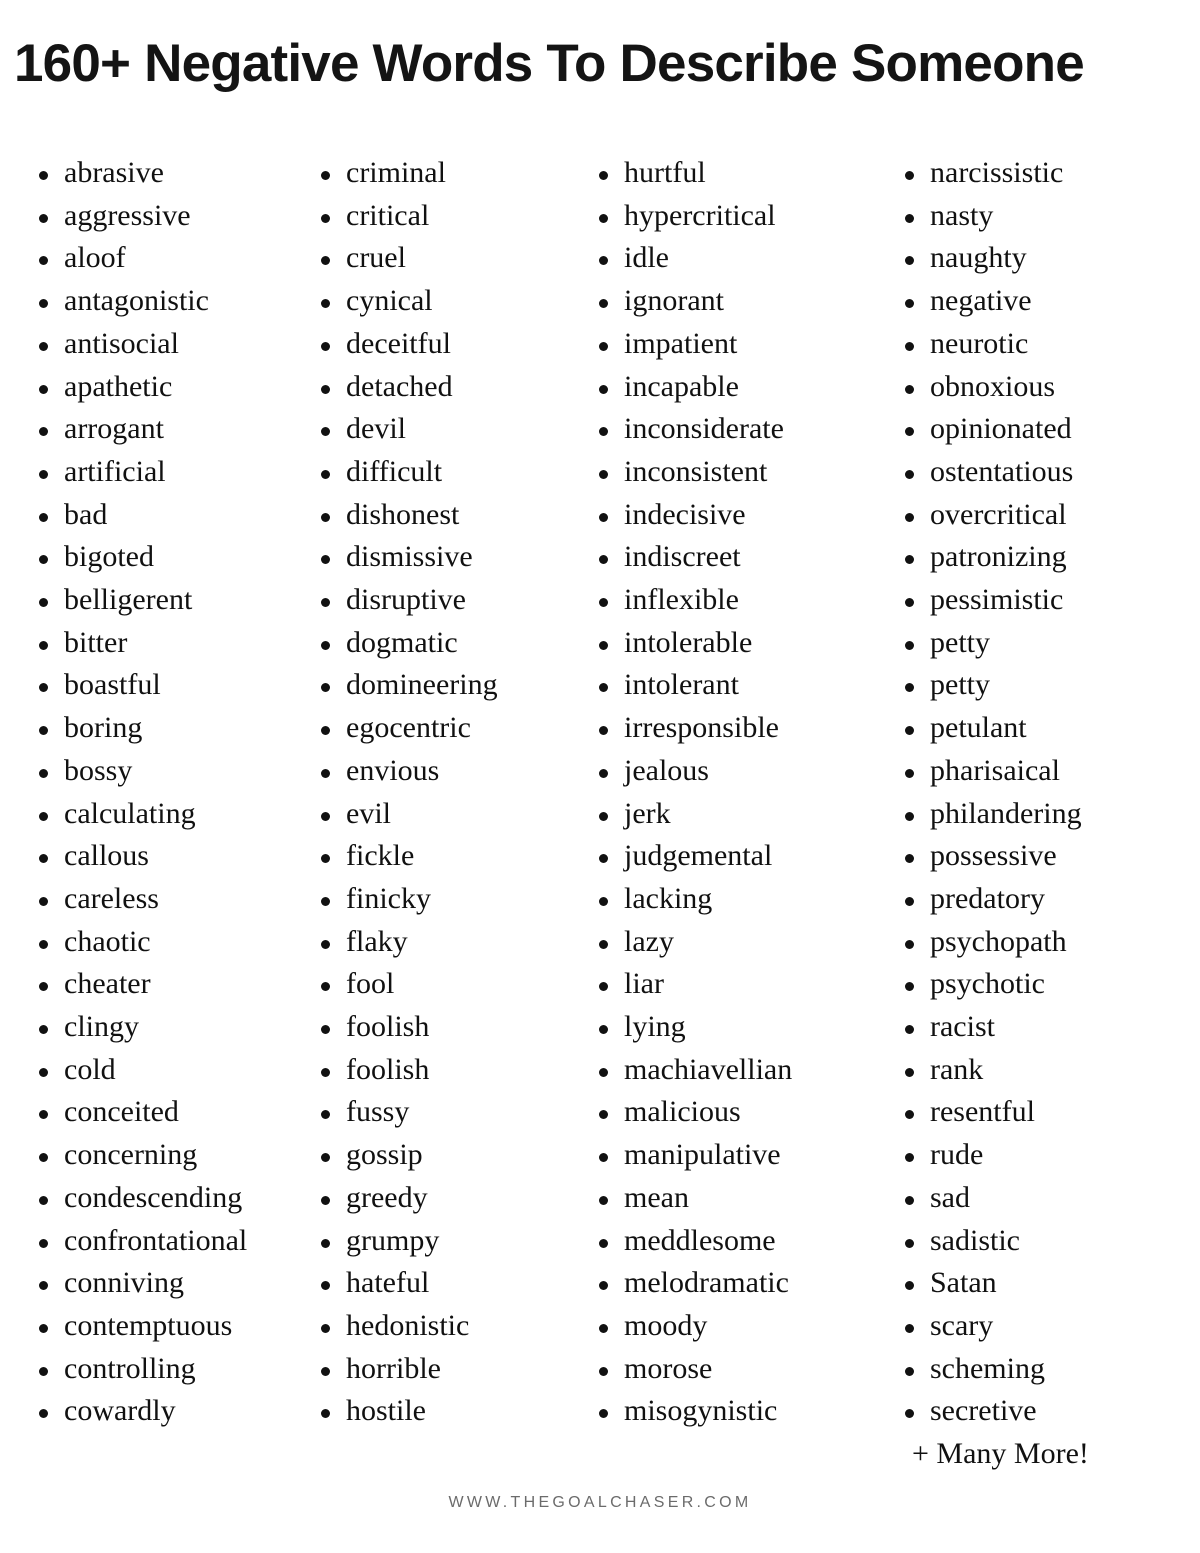 Image resolution: width=1200 pixels, height=1553 pixels. I want to click on list-item: cruel, so click(445, 258).